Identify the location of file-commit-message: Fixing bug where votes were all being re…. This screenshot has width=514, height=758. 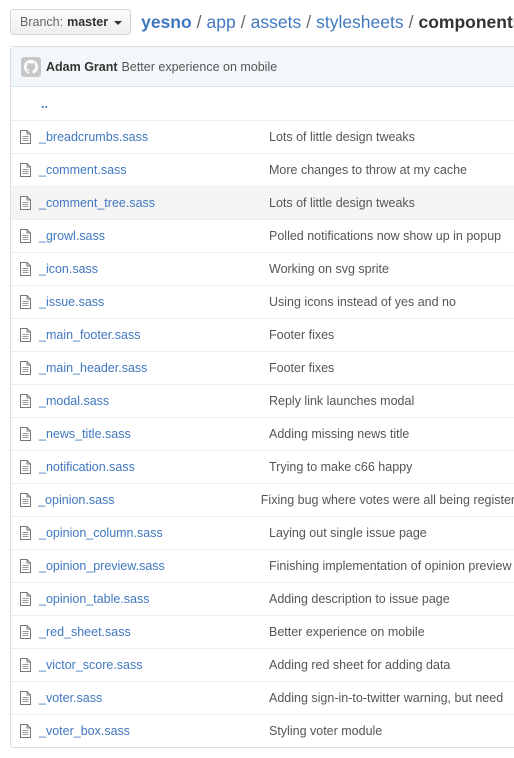
(387, 500).